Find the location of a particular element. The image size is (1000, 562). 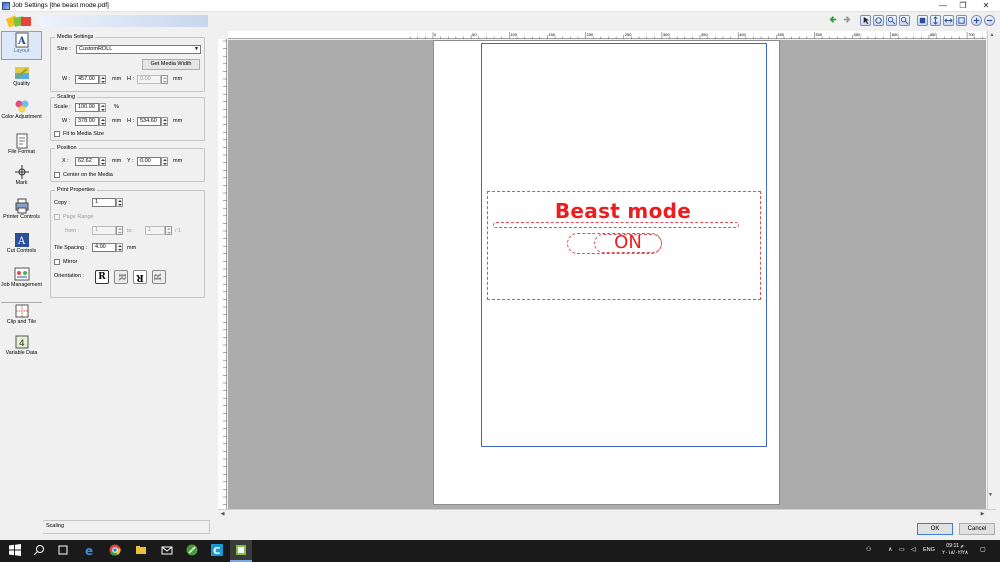

ruler-label: 50 is located at coordinates (474, 34).